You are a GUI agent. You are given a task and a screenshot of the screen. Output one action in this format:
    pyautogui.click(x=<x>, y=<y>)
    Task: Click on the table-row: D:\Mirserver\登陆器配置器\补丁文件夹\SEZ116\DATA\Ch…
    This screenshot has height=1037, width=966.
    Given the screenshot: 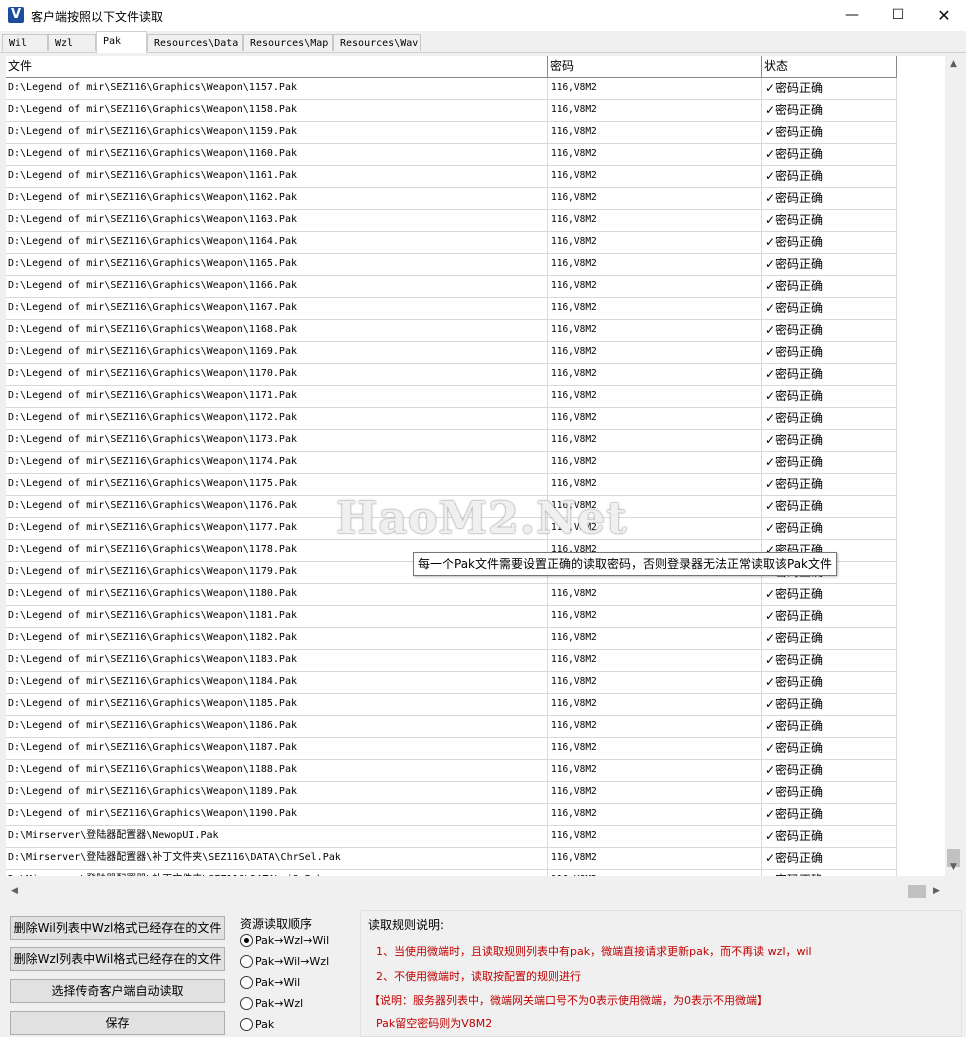 What is the action you would take?
    pyautogui.click(x=451, y=859)
    